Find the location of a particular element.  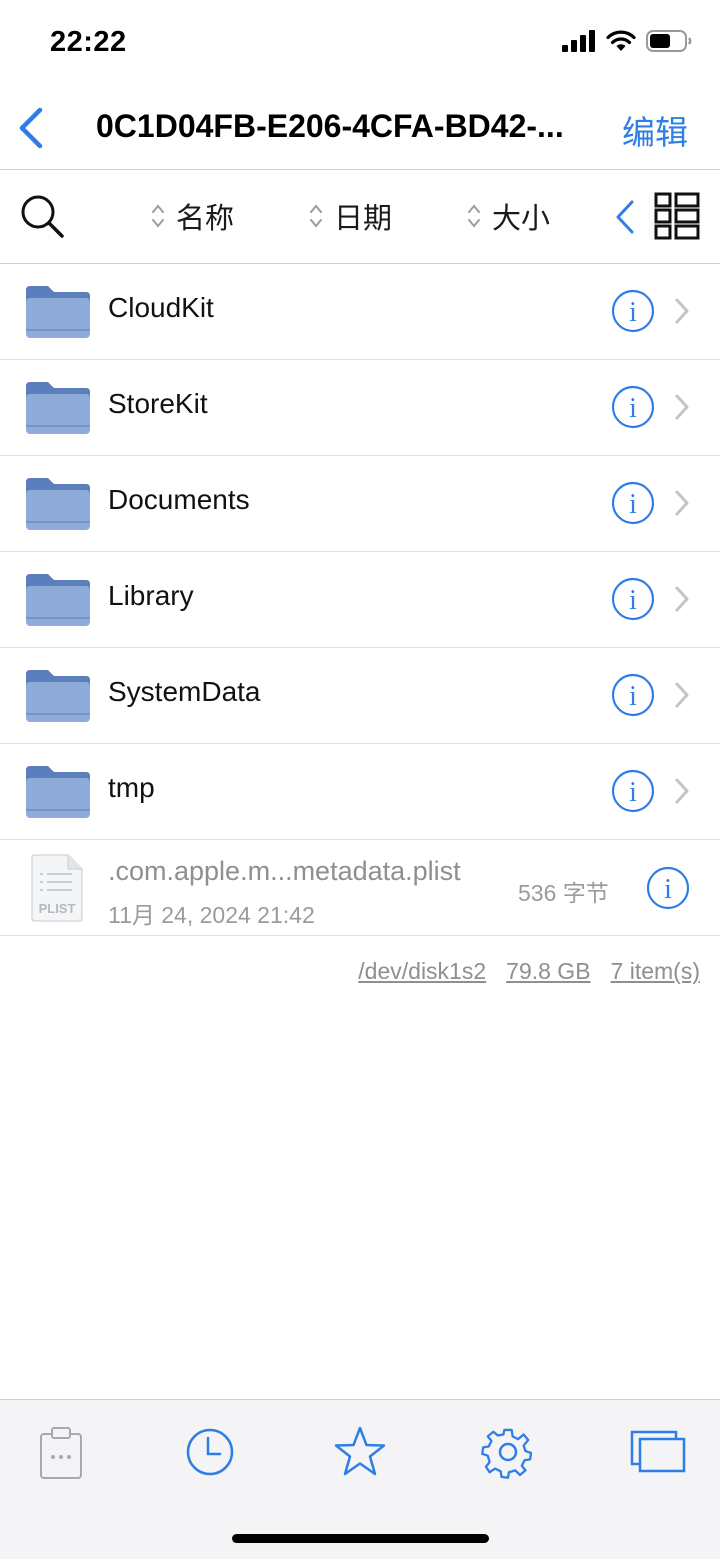

navigation-bar: 0C1D04FB-E206-4CFA-BD42-... 编辑 is located at coordinates (360, 129).